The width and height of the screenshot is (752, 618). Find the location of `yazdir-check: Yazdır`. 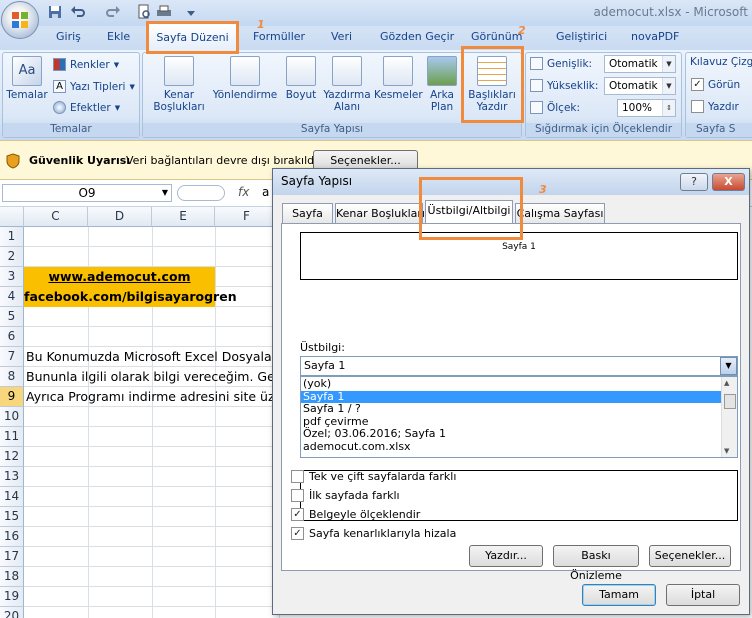

yazdir-check: Yazdır is located at coordinates (715, 106).